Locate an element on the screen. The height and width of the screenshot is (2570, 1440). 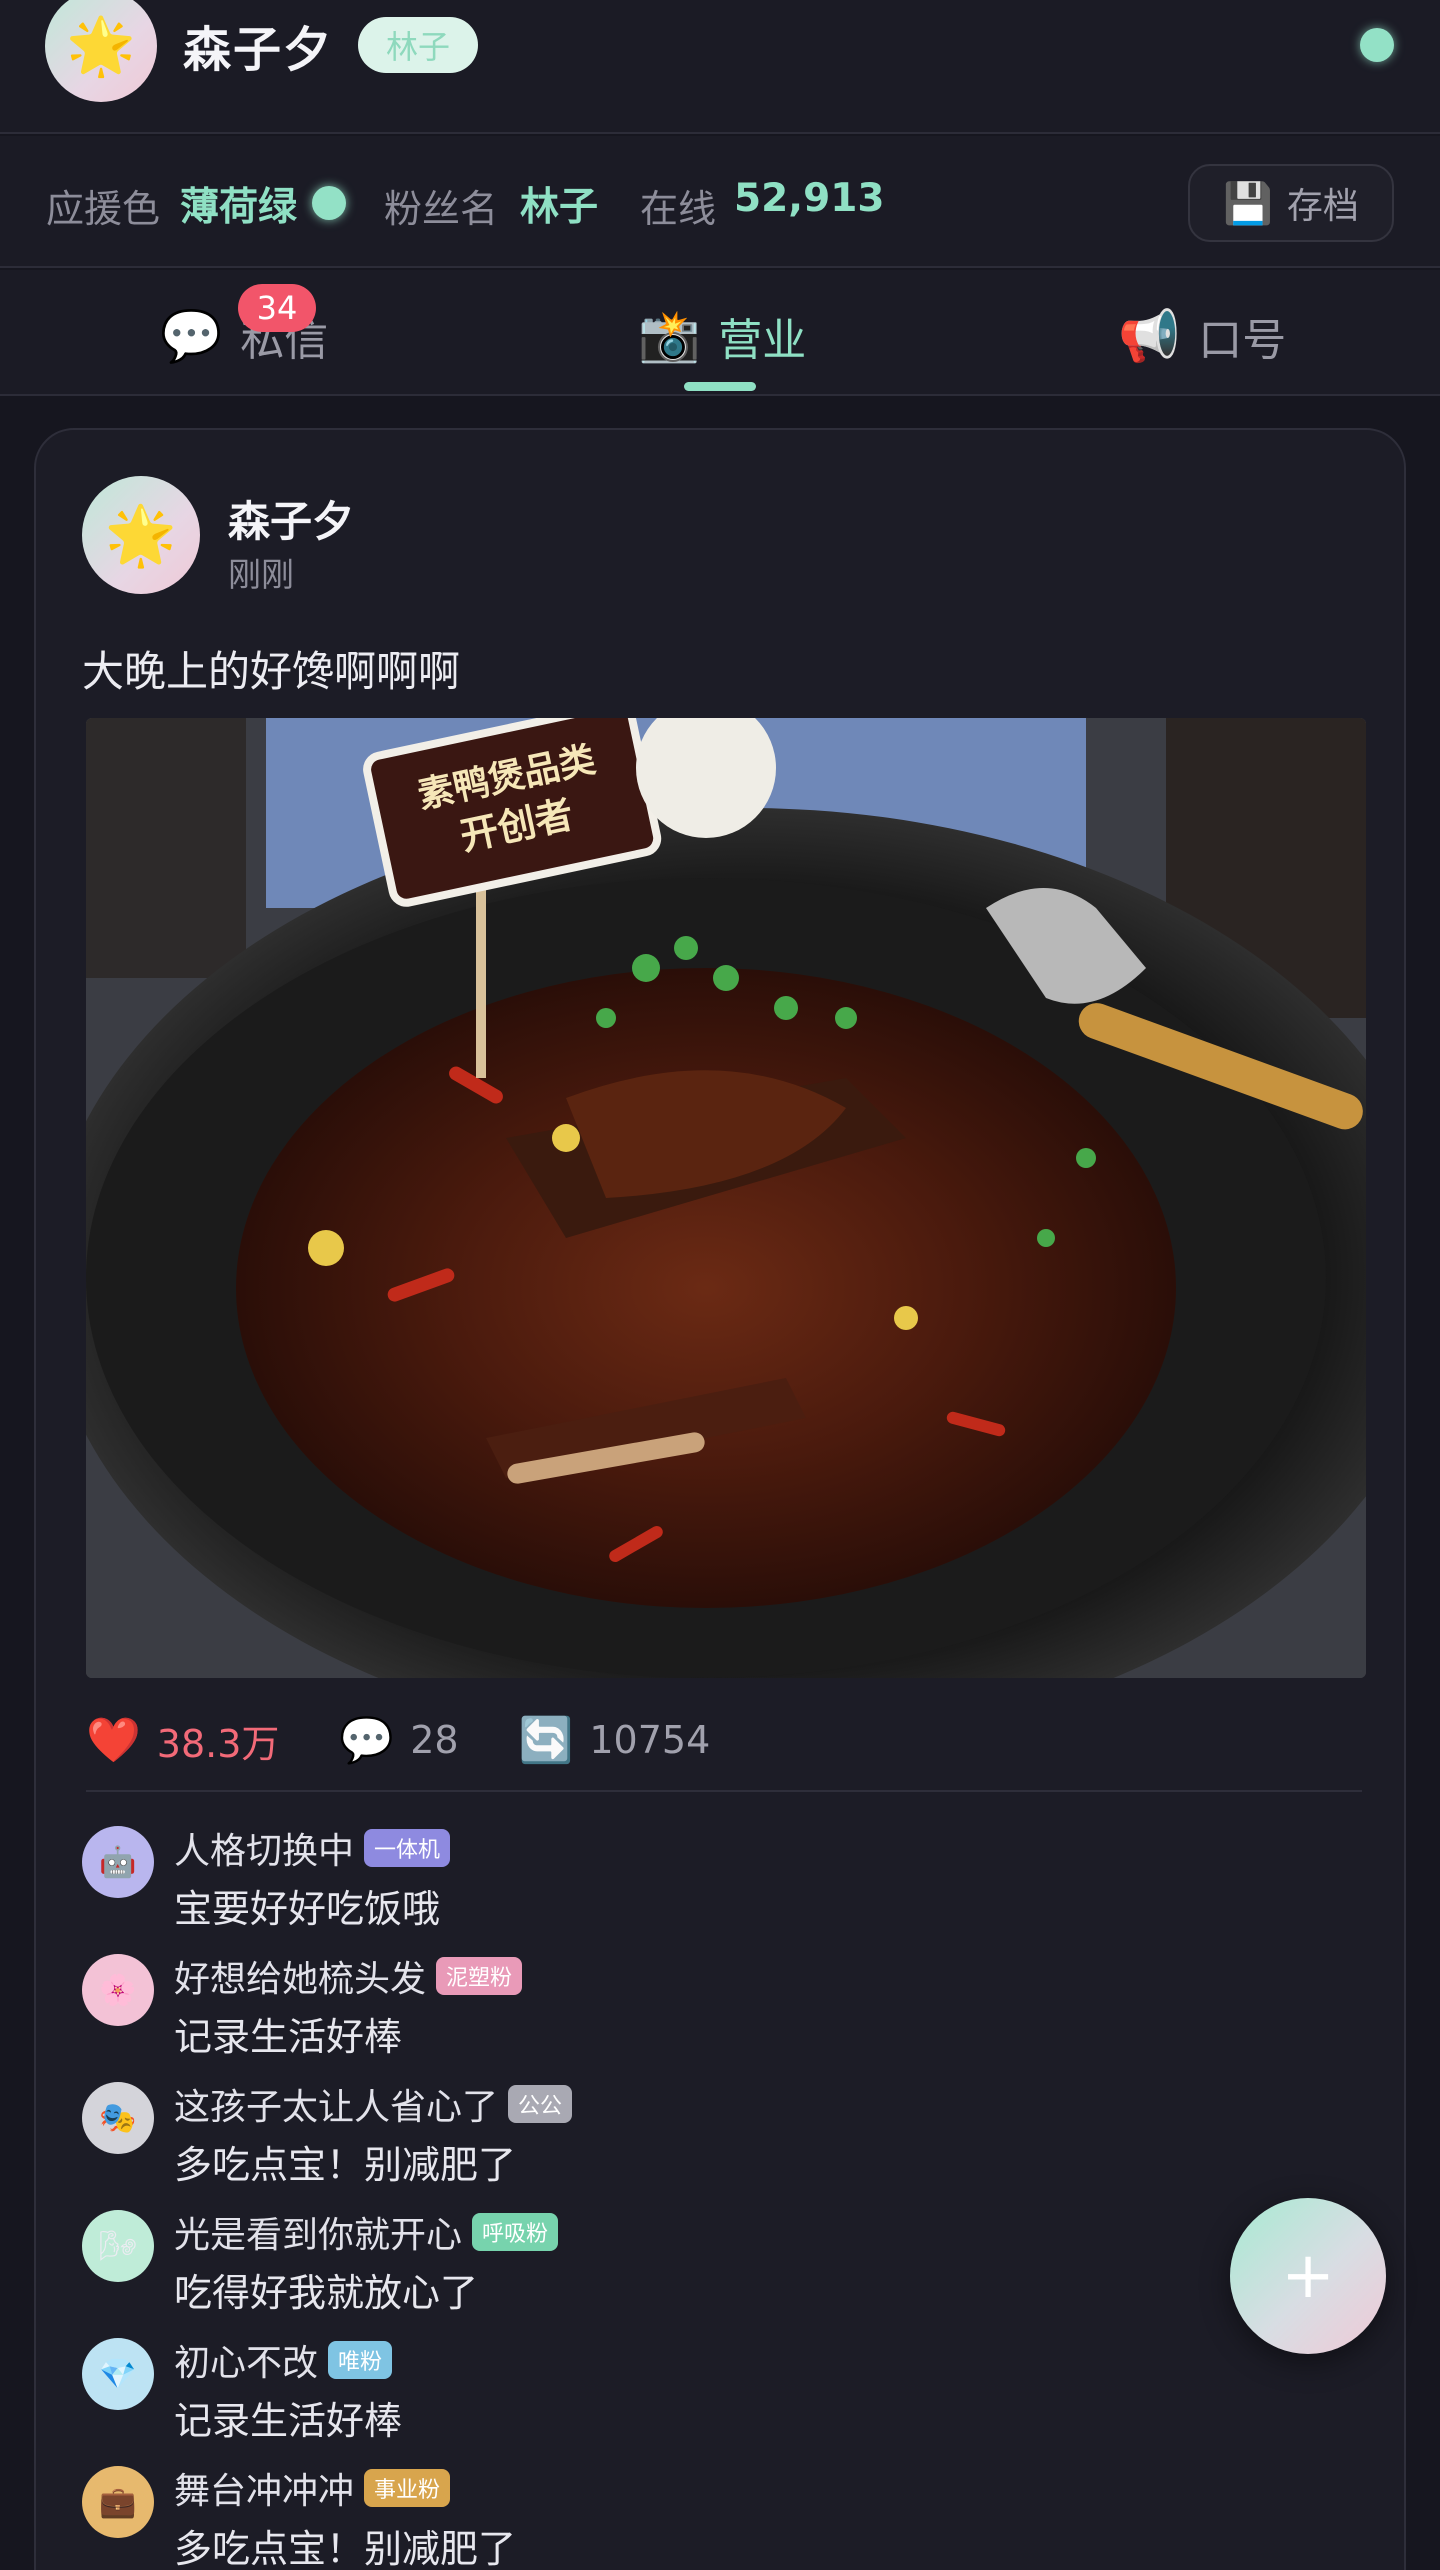
comment-item: 💎 初心不改 唯粉 记录生活好棒 is located at coordinates (722, 2398).